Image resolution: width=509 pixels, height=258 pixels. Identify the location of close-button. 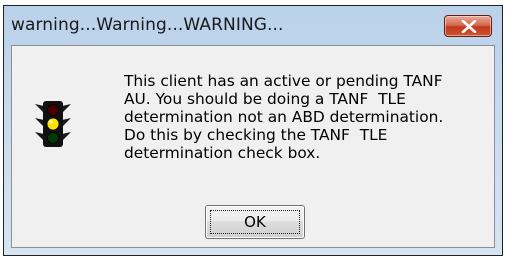
(468, 26).